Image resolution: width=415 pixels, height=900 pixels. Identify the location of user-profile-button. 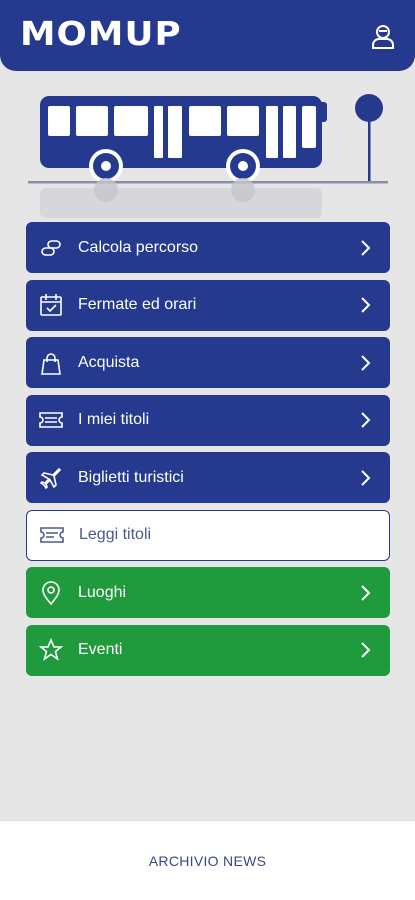
(383, 36).